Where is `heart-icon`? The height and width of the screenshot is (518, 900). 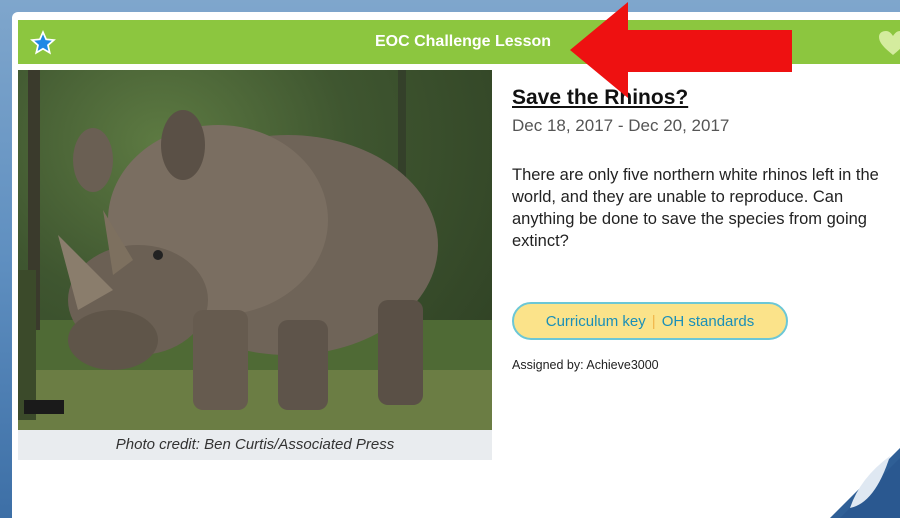
heart-icon is located at coordinates (889, 43).